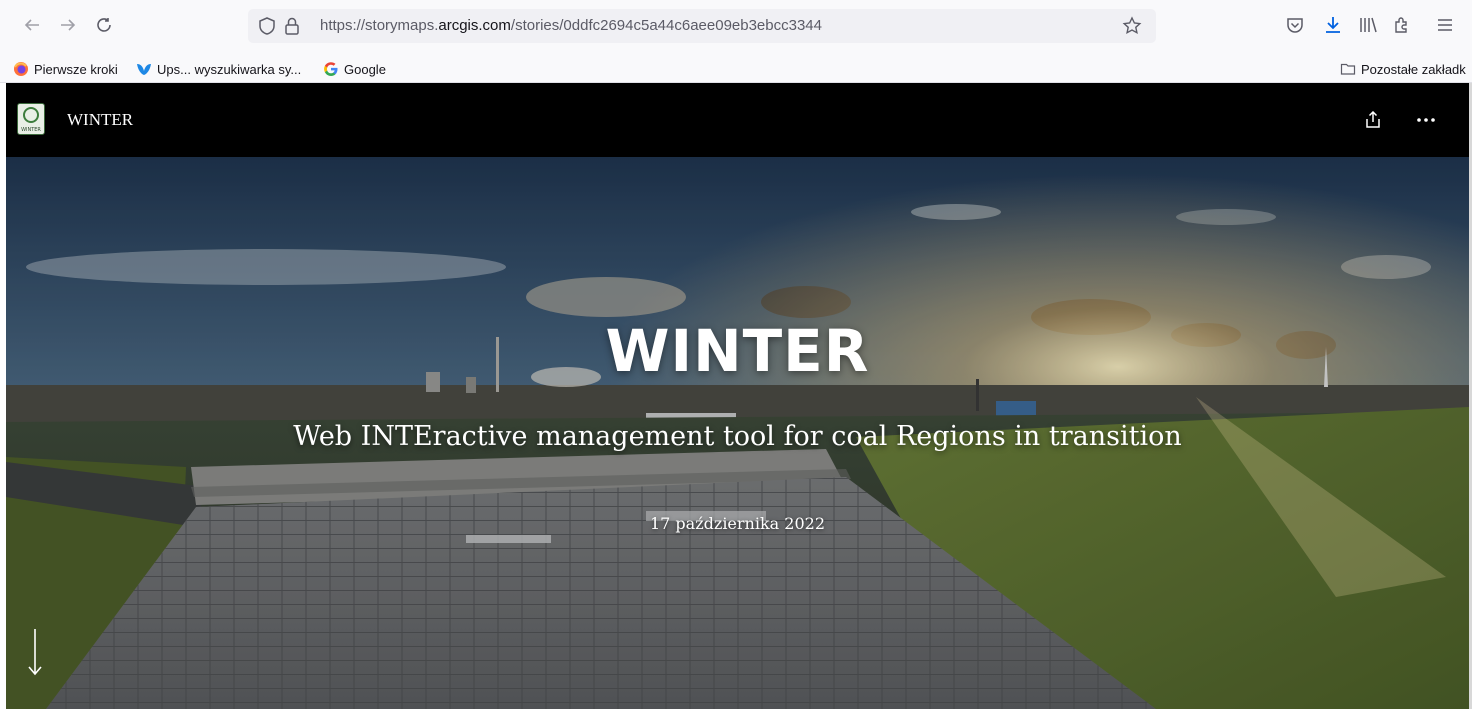 This screenshot has width=1472, height=709. What do you see at coordinates (35, 653) in the screenshot?
I see `arrow-down-icon` at bounding box center [35, 653].